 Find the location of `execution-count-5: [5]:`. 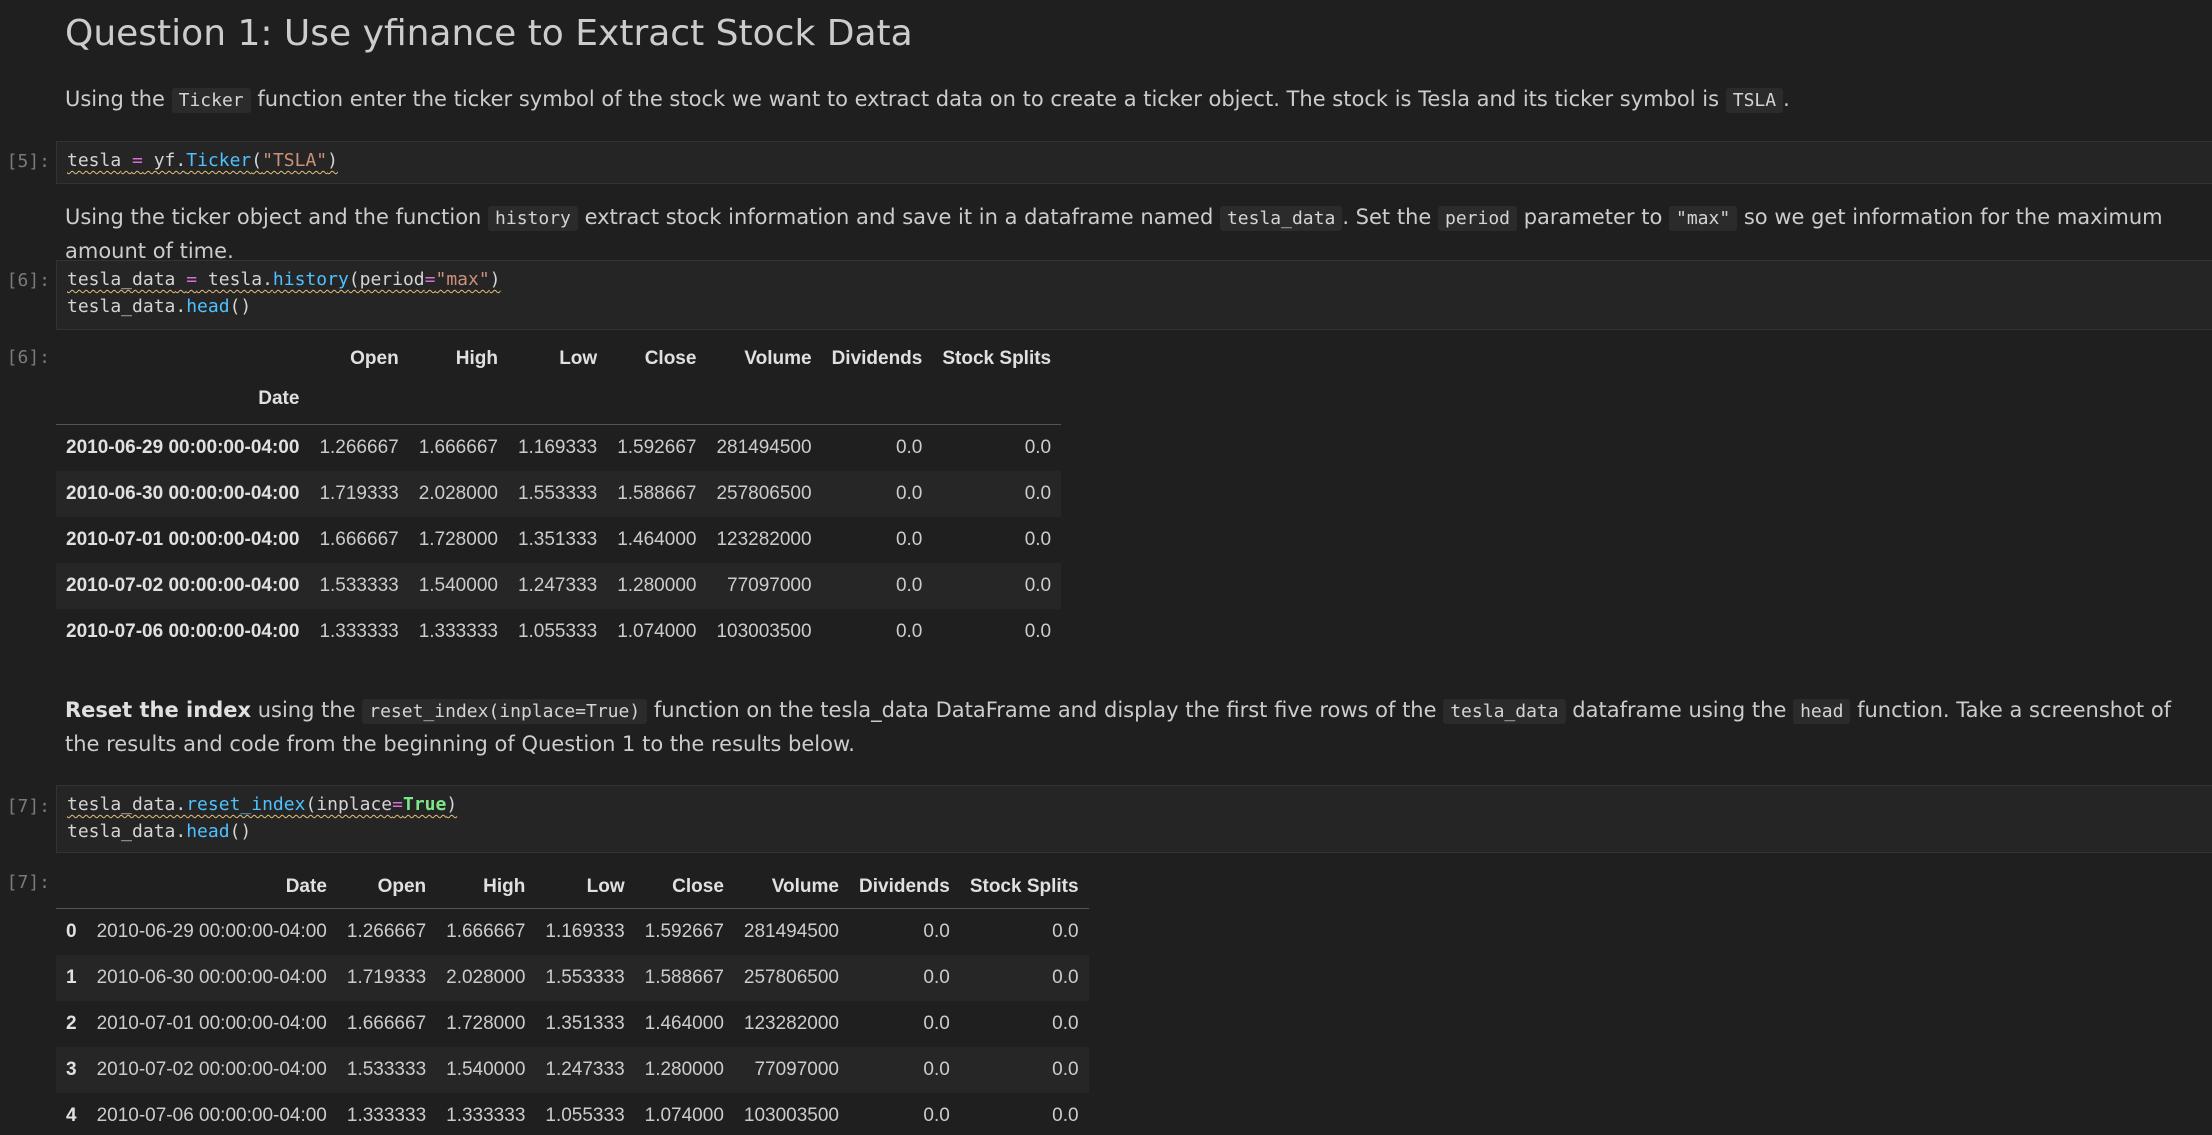

execution-count-5: [5]: is located at coordinates (28, 161).